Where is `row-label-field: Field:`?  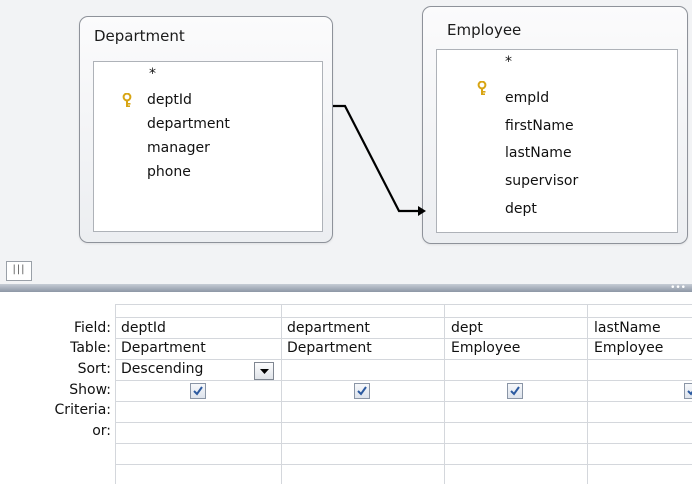 row-label-field: Field: is located at coordinates (92, 328).